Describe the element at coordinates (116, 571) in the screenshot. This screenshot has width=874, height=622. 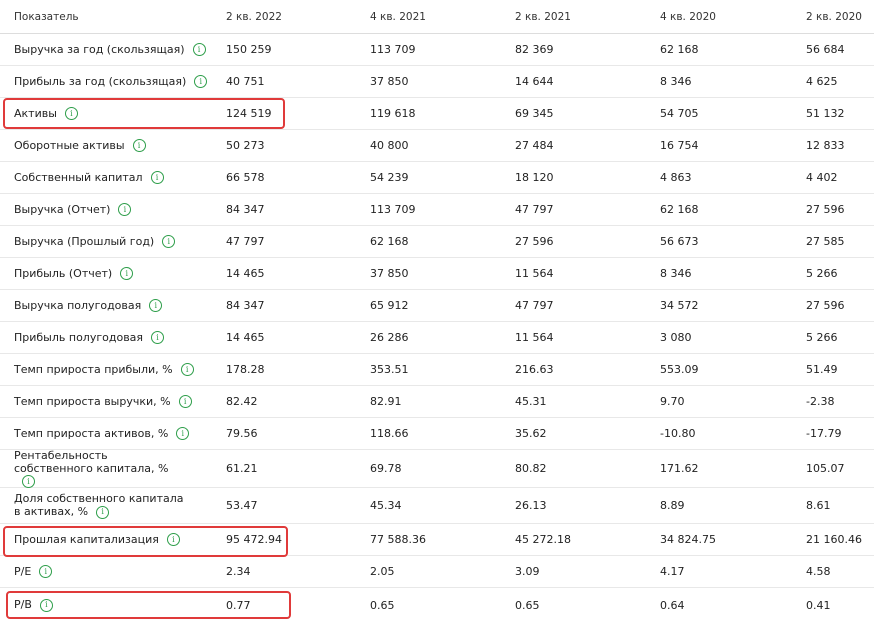
I see `row-label: P/E i` at that location.